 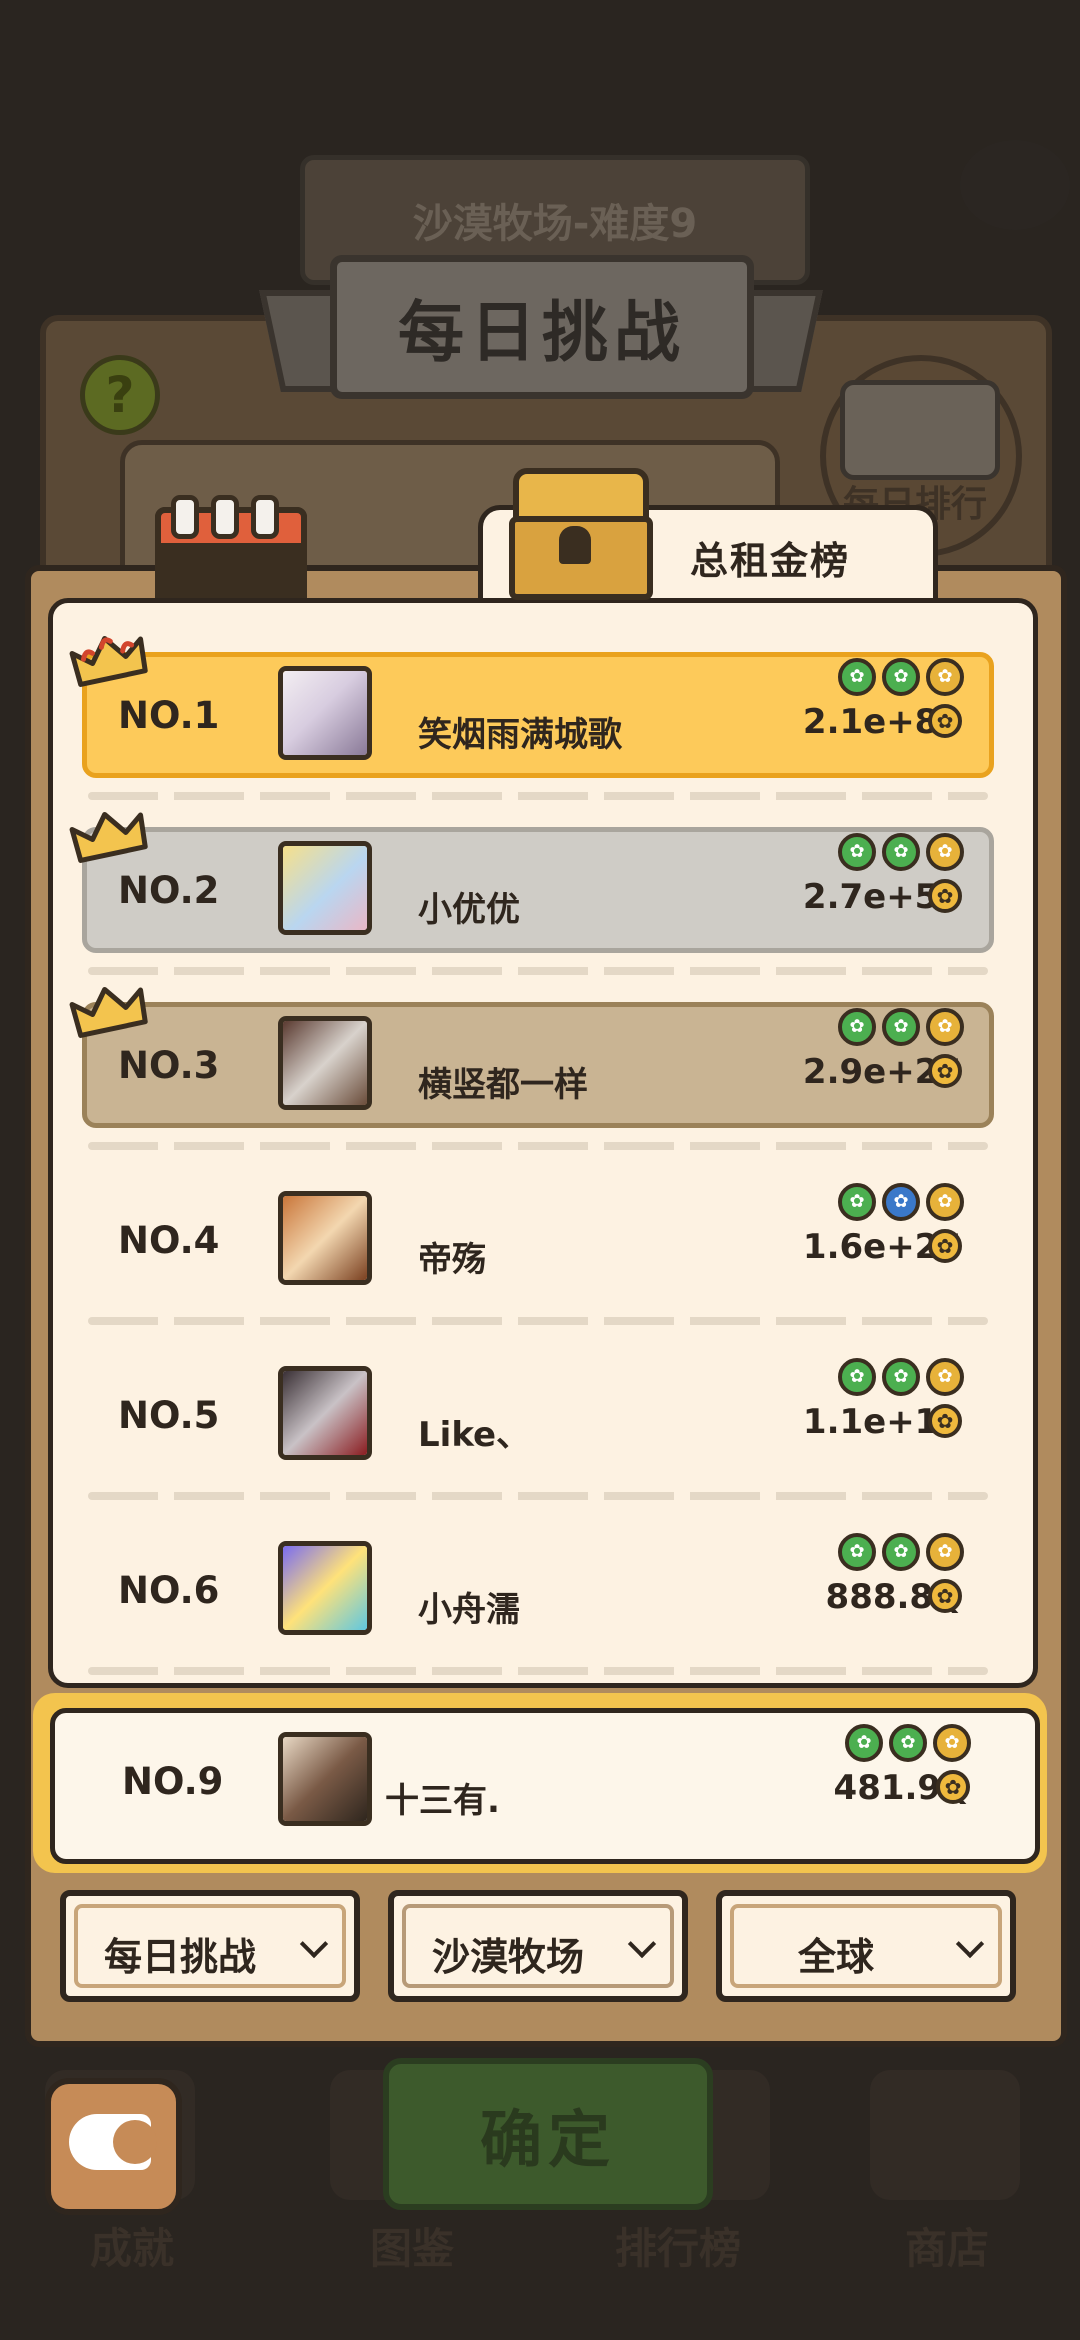 What do you see at coordinates (169, 890) in the screenshot?
I see `rank-label: NO.2` at bounding box center [169, 890].